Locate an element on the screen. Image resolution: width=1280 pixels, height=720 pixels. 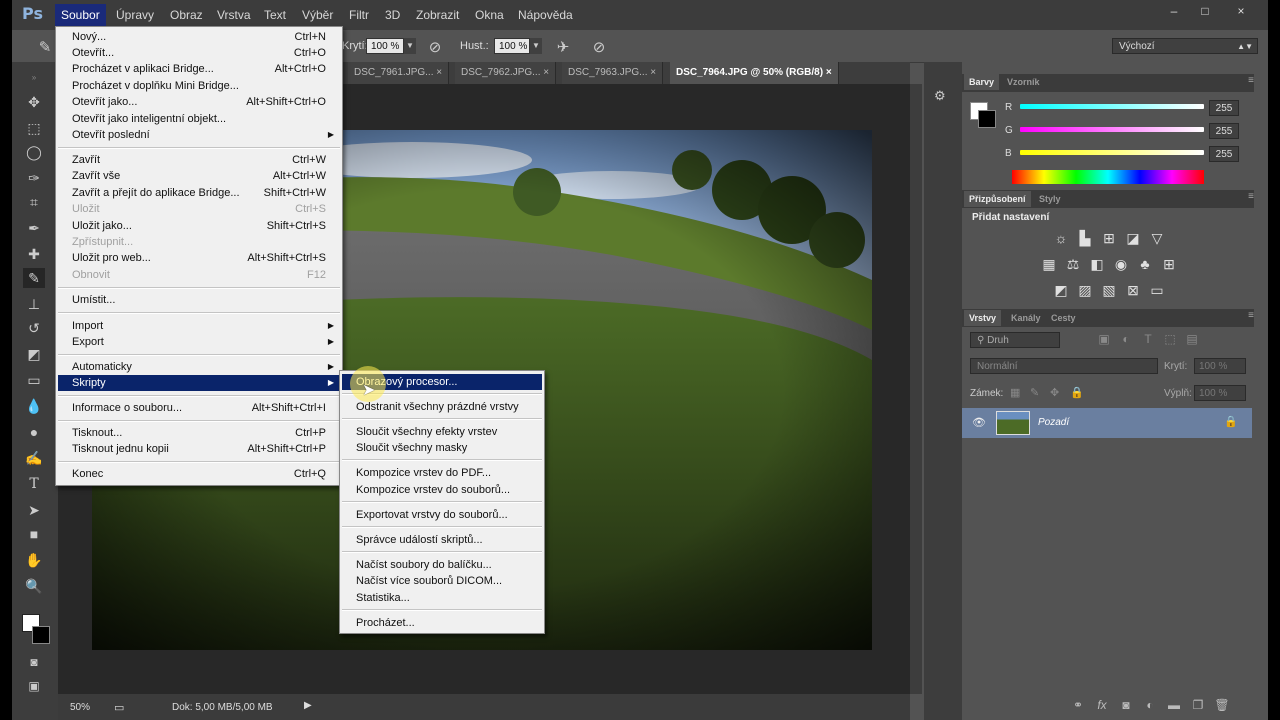
curves-icon: ⊞ is located at coordinates (1109, 238).